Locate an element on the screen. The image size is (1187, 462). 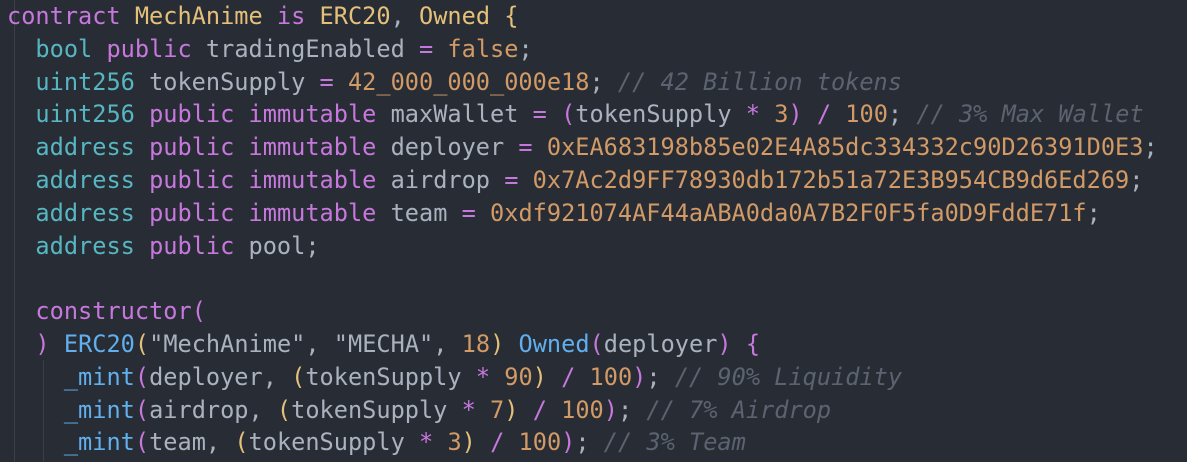
code-token: false is located at coordinates (483, 48).